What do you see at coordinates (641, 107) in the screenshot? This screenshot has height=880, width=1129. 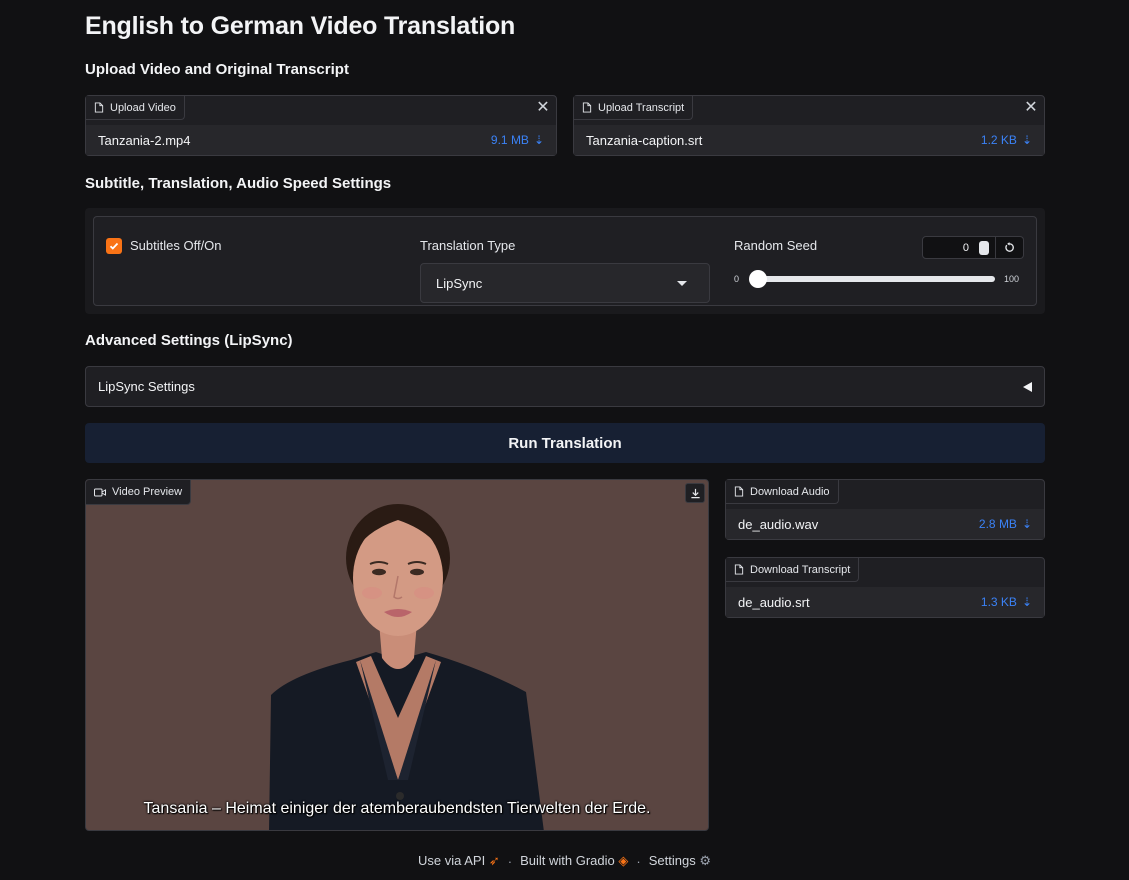 I see `upload-transcript-tag-label: Upload Transcript` at bounding box center [641, 107].